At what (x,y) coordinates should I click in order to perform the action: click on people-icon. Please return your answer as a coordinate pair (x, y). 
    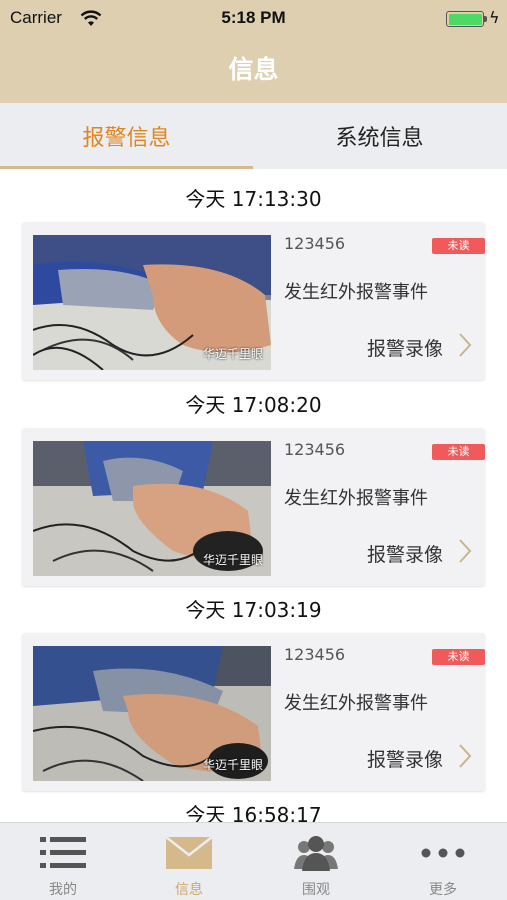
    Looking at the image, I should click on (316, 853).